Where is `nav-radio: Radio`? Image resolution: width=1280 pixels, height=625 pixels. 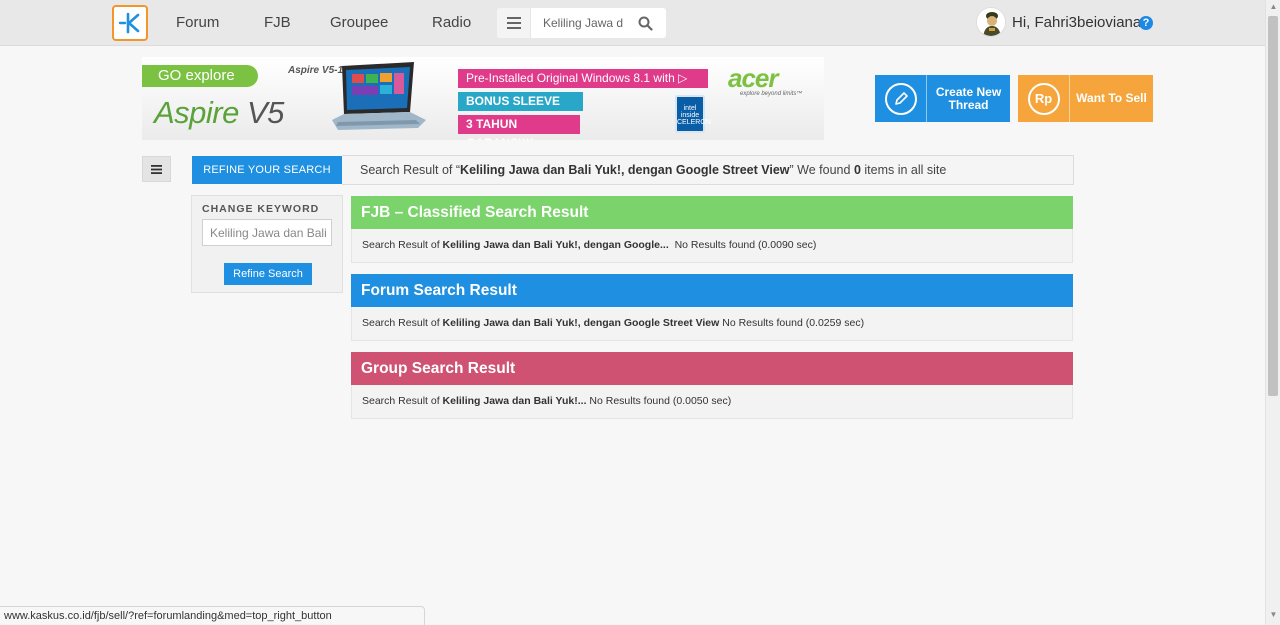 nav-radio: Radio is located at coordinates (451, 22).